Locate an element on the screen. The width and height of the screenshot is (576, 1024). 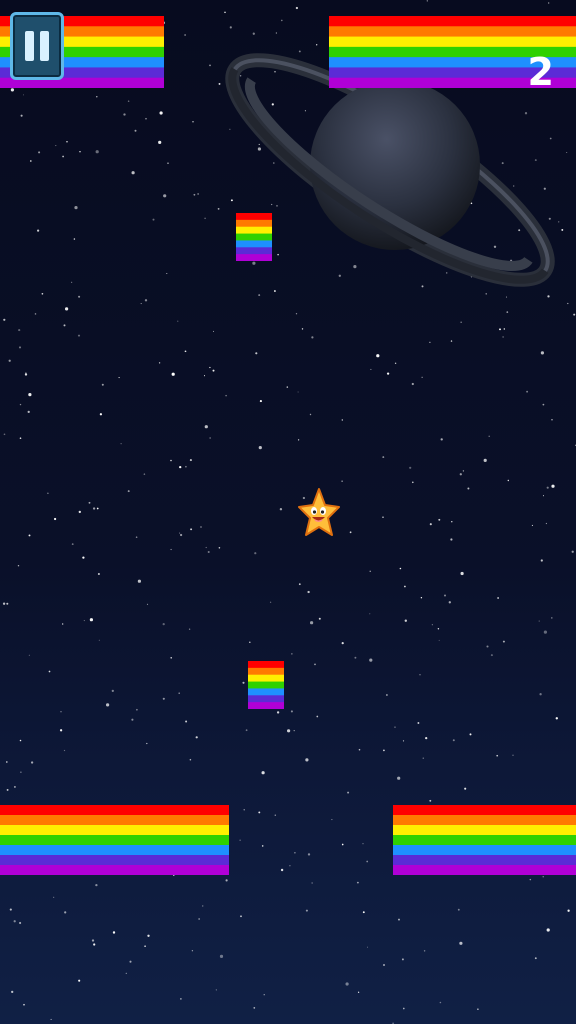
pause-button is located at coordinates (37, 46).